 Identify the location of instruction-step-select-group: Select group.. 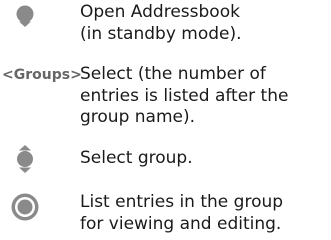
(165, 159).